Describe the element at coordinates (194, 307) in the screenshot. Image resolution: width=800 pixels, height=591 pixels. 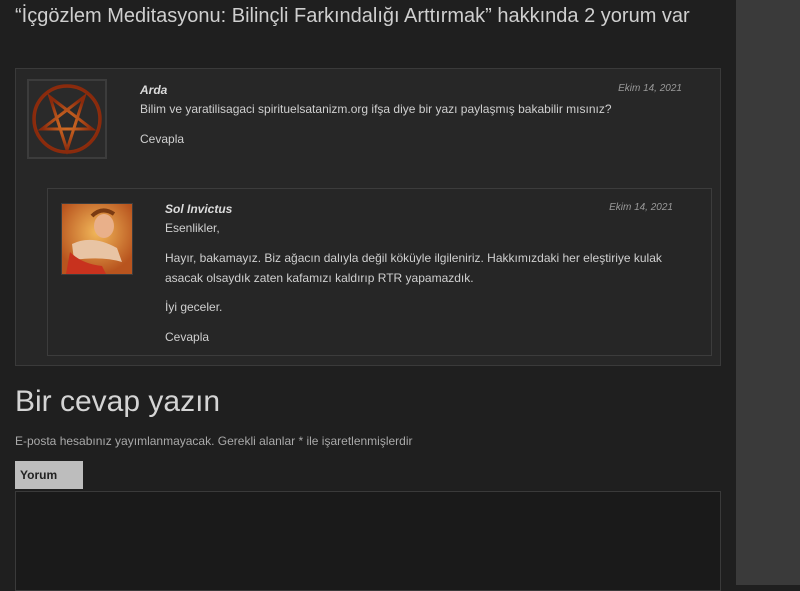
I see `comment-closing: İyi geceler.` at that location.